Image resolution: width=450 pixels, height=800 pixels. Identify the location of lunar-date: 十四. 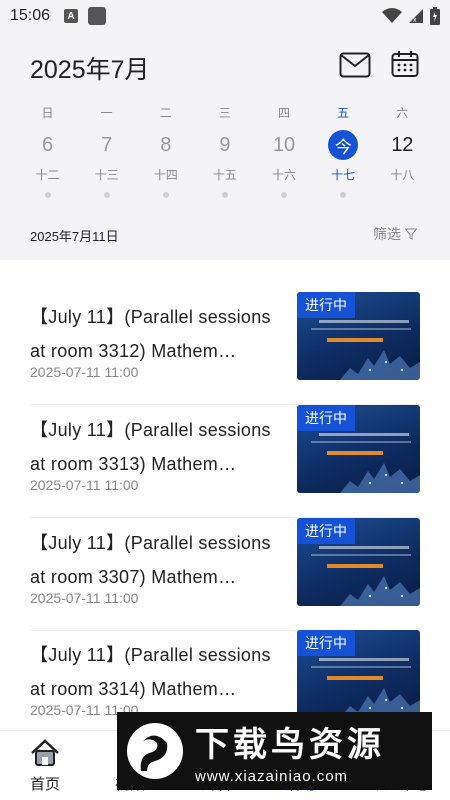
(165, 175).